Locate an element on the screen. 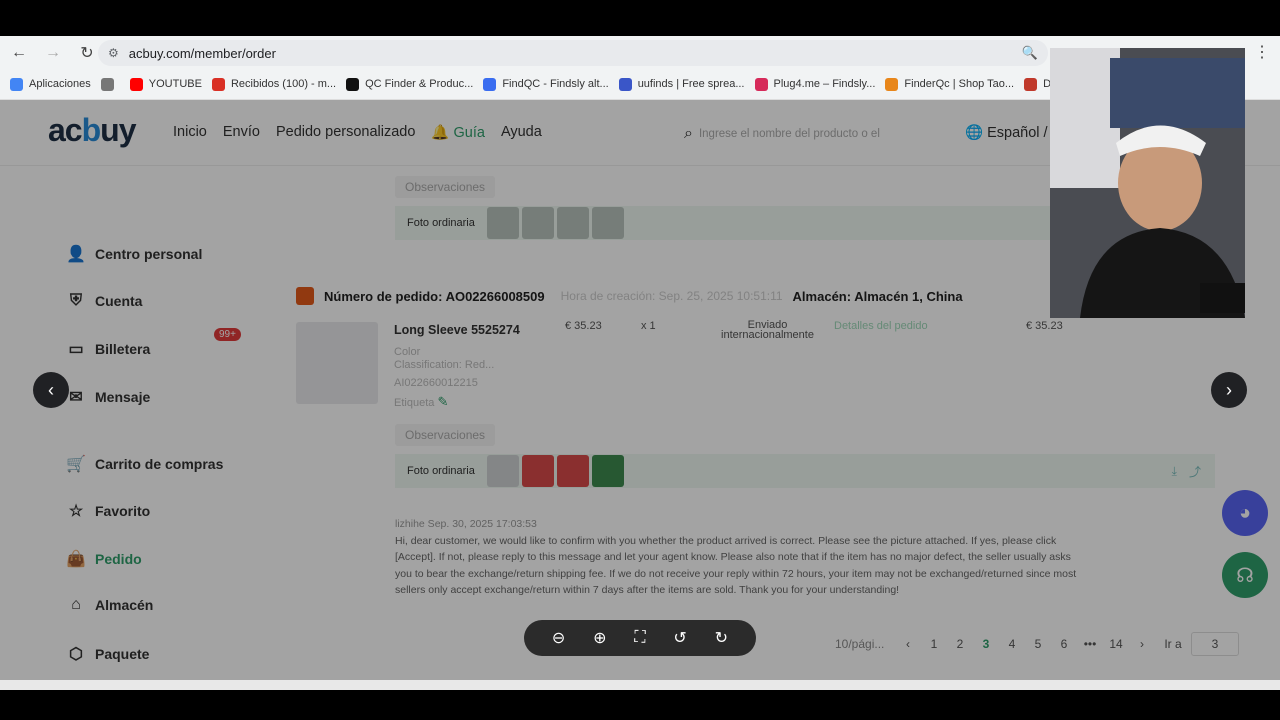  back-icon: ← is located at coordinates (19, 53).